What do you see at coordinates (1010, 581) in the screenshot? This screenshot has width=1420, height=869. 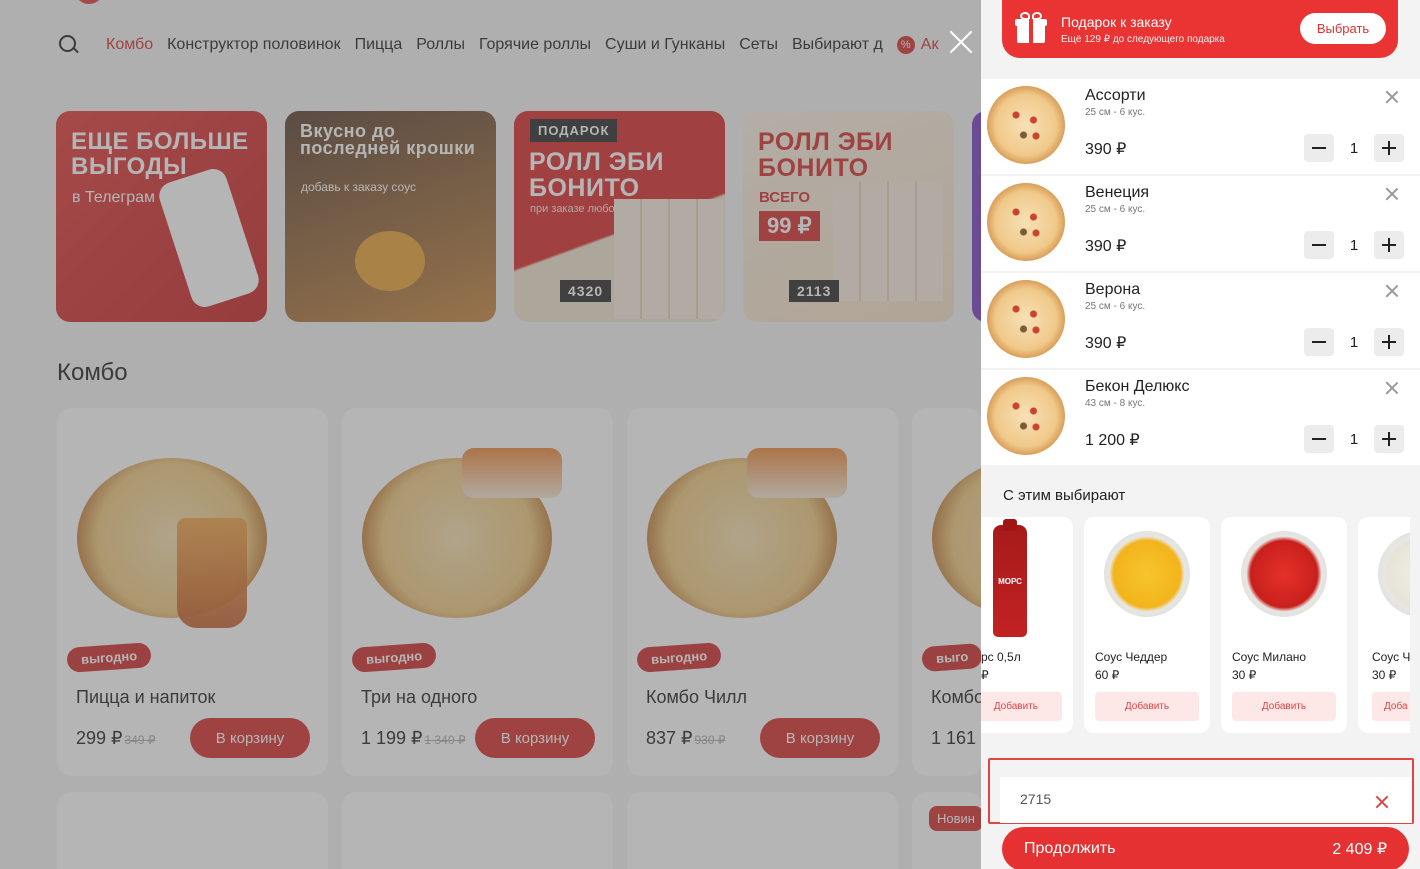 I see `bottle-label: МОРС` at bounding box center [1010, 581].